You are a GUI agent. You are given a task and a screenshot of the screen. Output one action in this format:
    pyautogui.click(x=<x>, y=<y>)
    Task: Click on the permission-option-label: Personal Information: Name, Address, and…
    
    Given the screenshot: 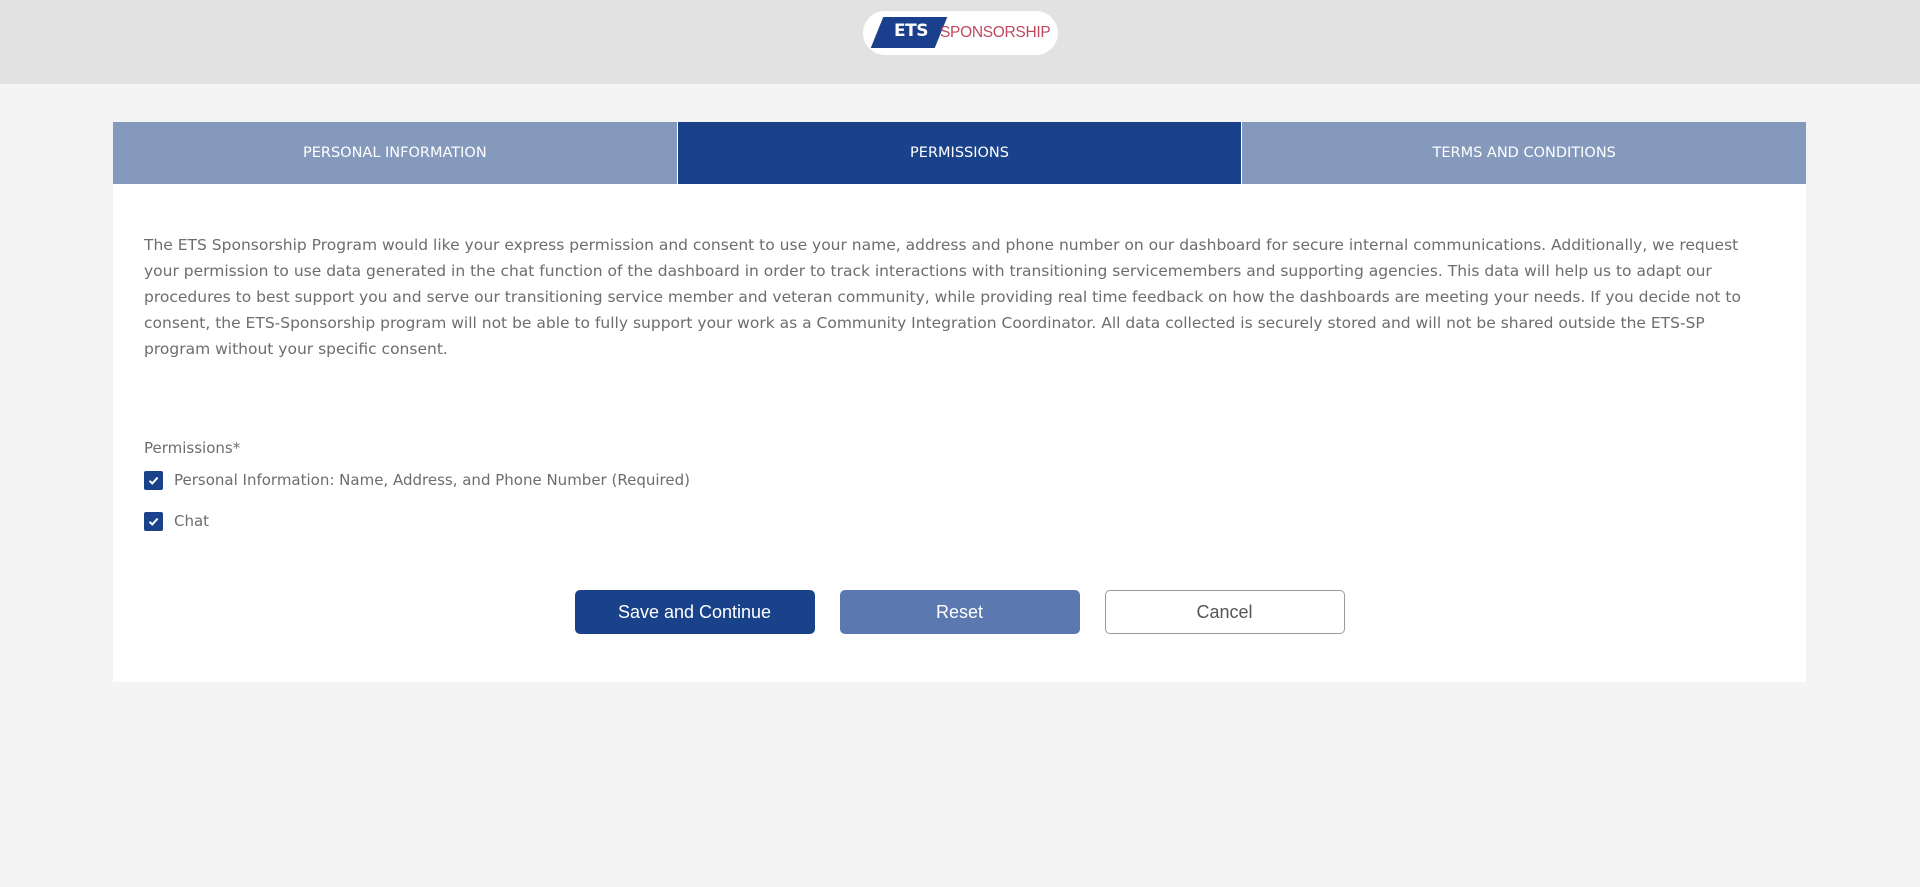 What is the action you would take?
    pyautogui.click(x=432, y=480)
    